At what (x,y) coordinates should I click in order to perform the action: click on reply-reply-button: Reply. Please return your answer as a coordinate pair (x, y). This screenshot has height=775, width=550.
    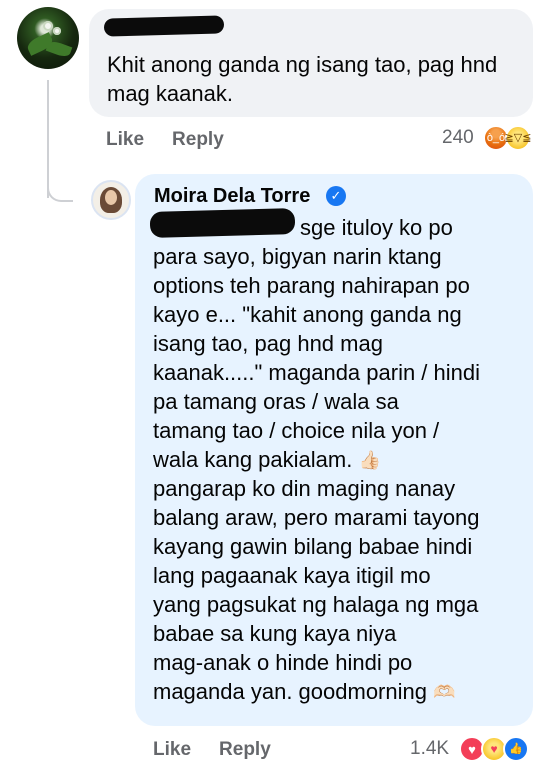
    Looking at the image, I should click on (245, 749).